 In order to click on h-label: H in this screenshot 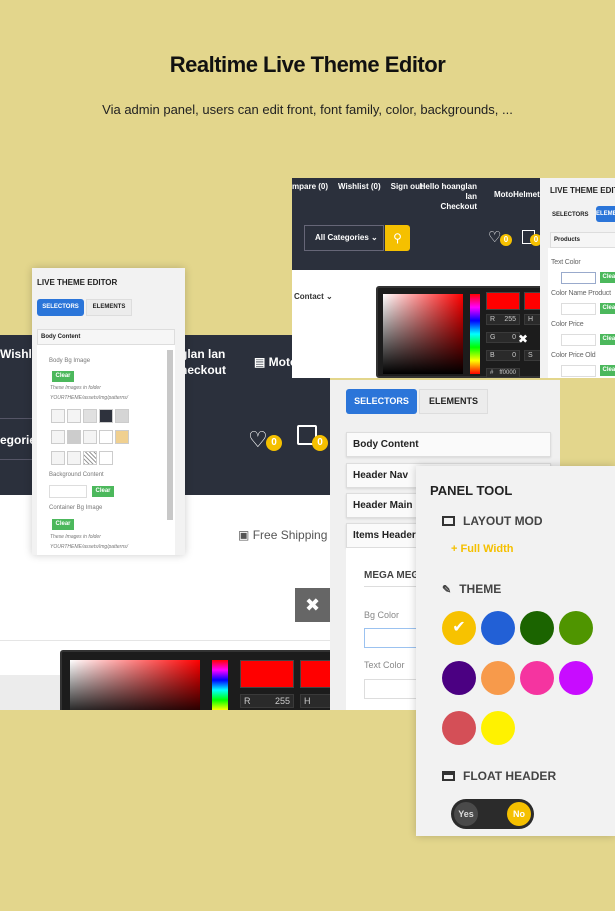, I will do `click(307, 701)`.